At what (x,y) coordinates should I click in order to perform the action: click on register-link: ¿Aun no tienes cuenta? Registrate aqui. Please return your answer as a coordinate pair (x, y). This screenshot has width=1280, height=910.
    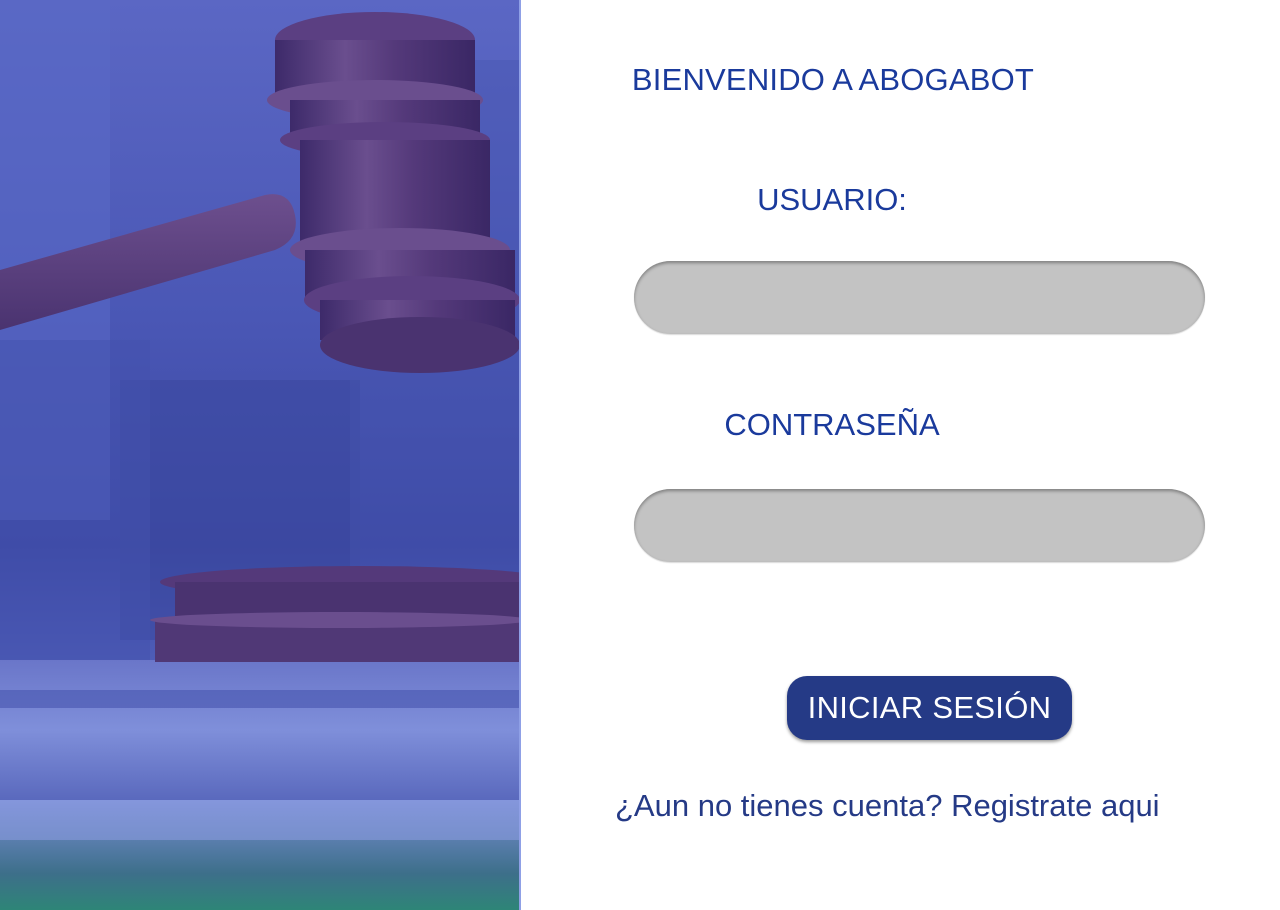
    Looking at the image, I should click on (887, 806).